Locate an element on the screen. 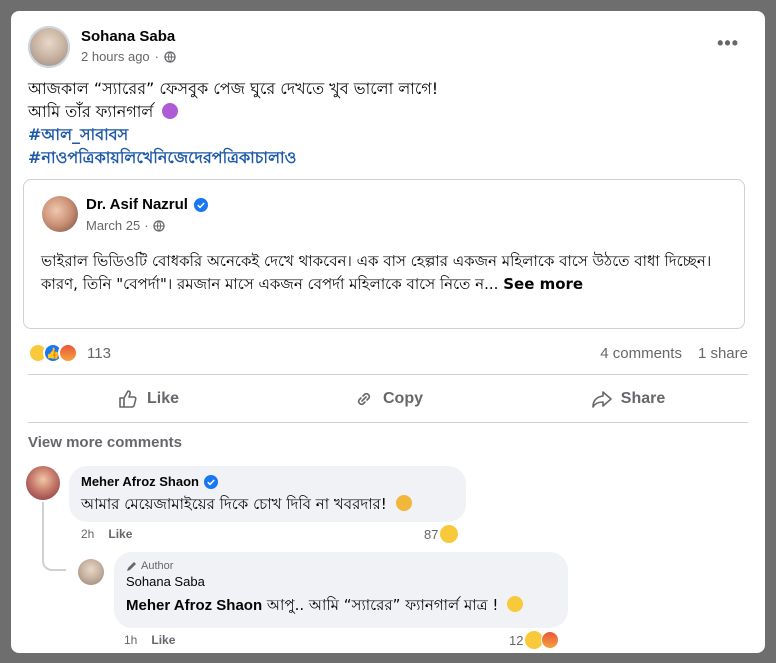 This screenshot has width=776, height=663. post-author-name: Sohana Saba is located at coordinates (128, 36).